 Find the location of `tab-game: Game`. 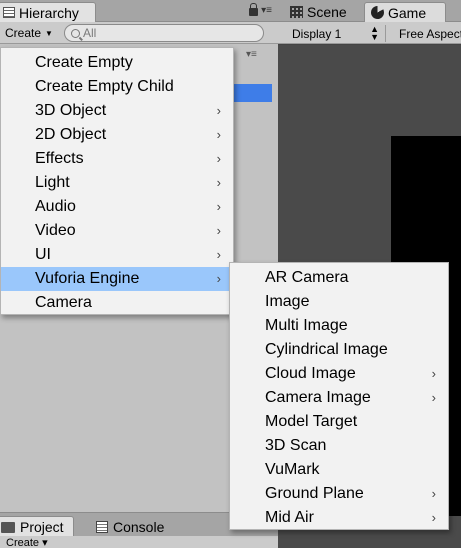

tab-game: Game is located at coordinates (405, 12).